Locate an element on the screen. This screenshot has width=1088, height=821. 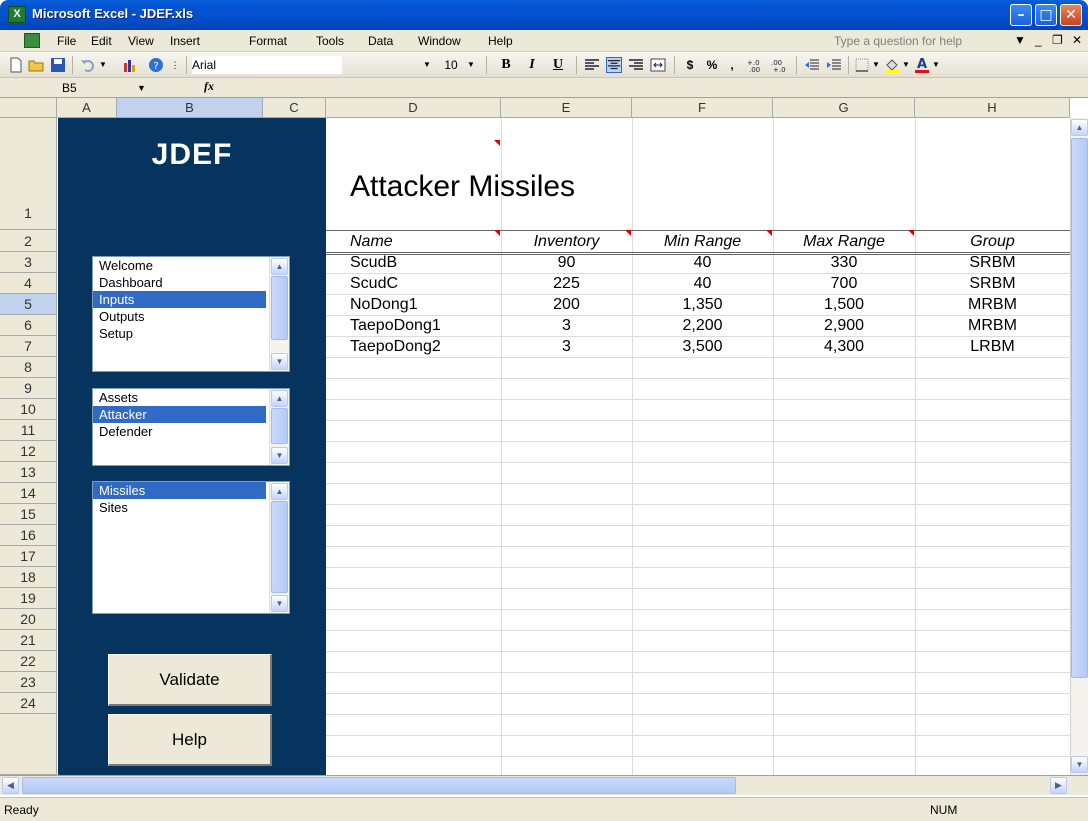
row-header-17: 17 is located at coordinates (28, 556).